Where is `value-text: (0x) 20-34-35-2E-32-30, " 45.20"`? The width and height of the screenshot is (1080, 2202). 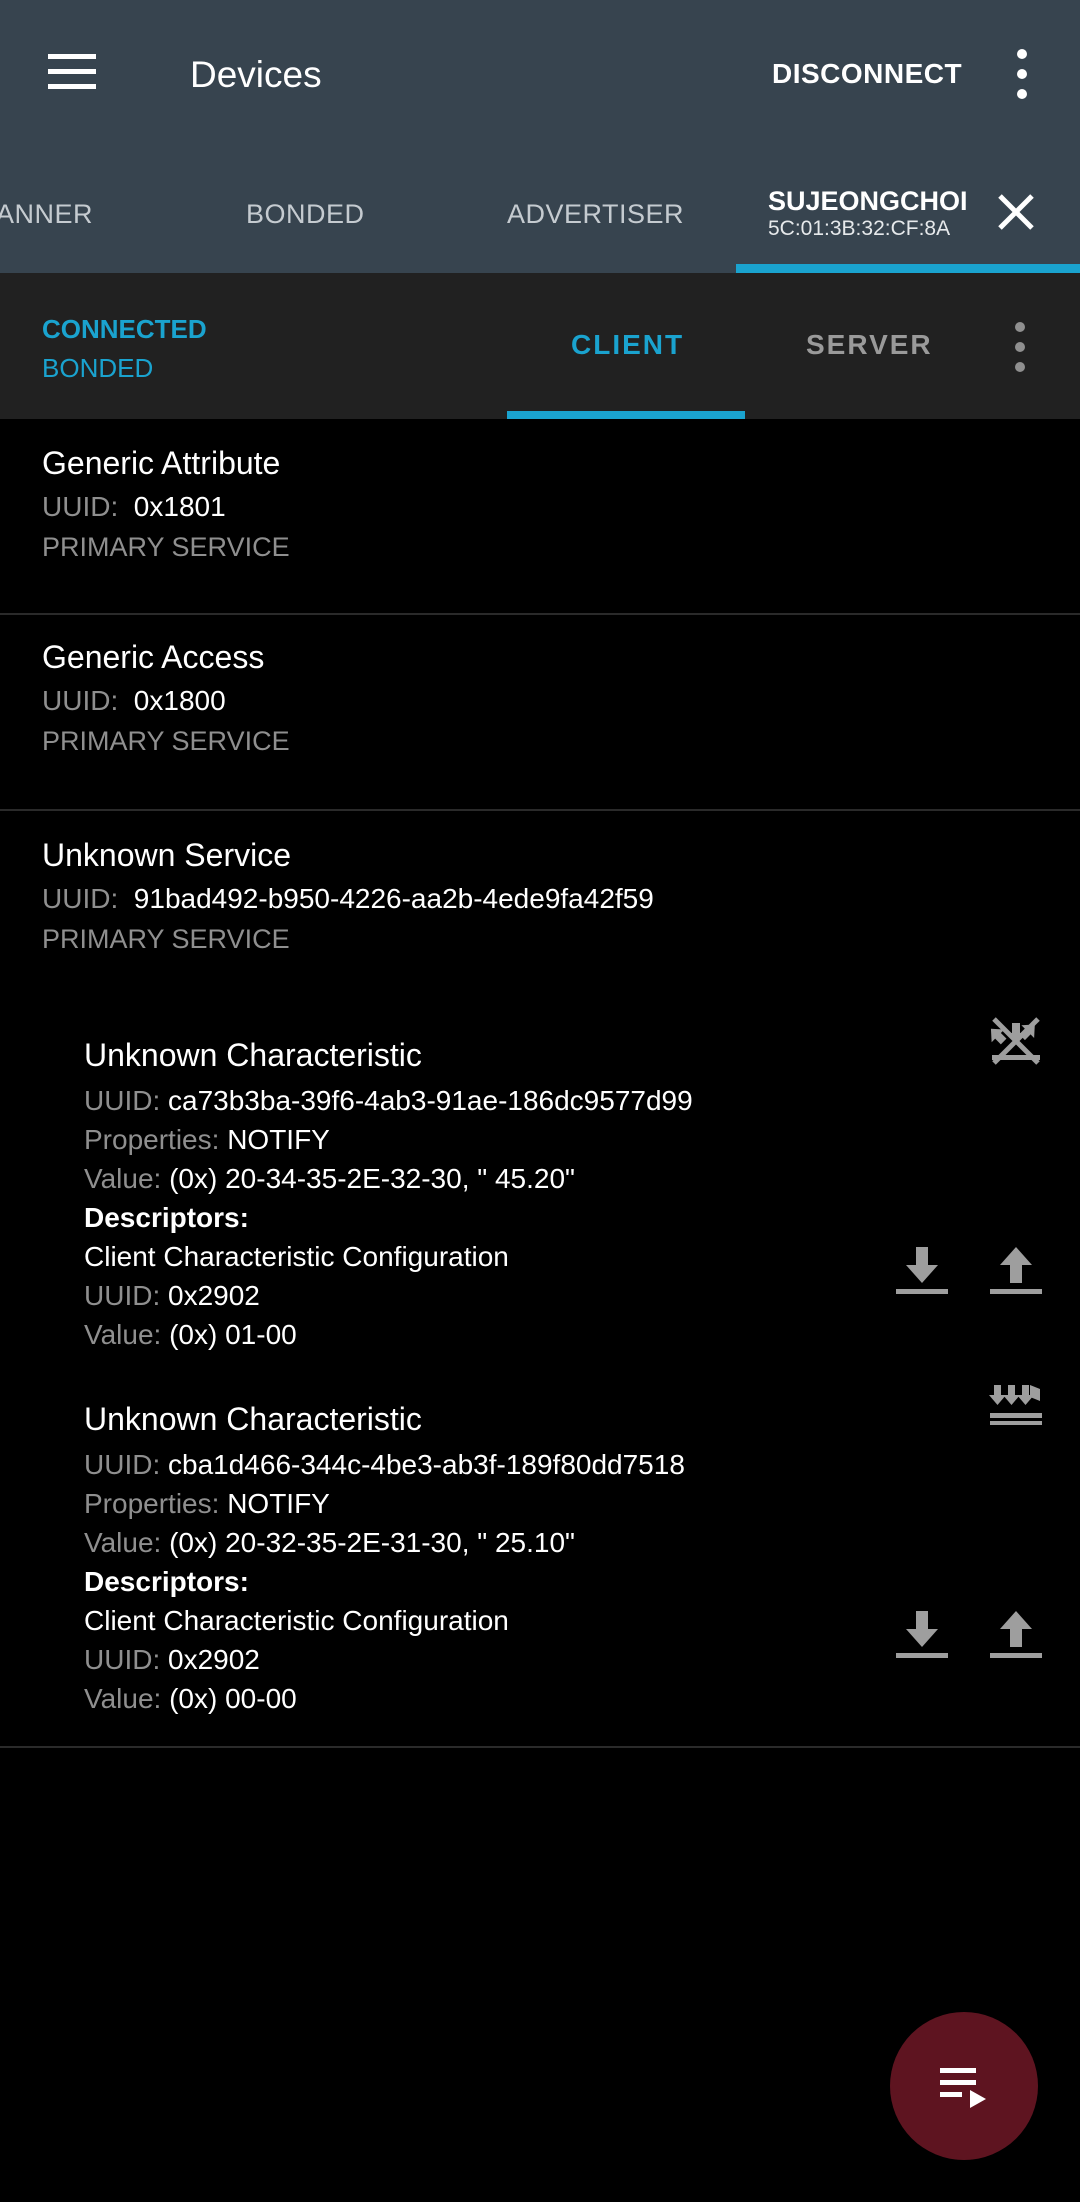 value-text: (0x) 20-34-35-2E-32-30, " 45.20" is located at coordinates (372, 1178).